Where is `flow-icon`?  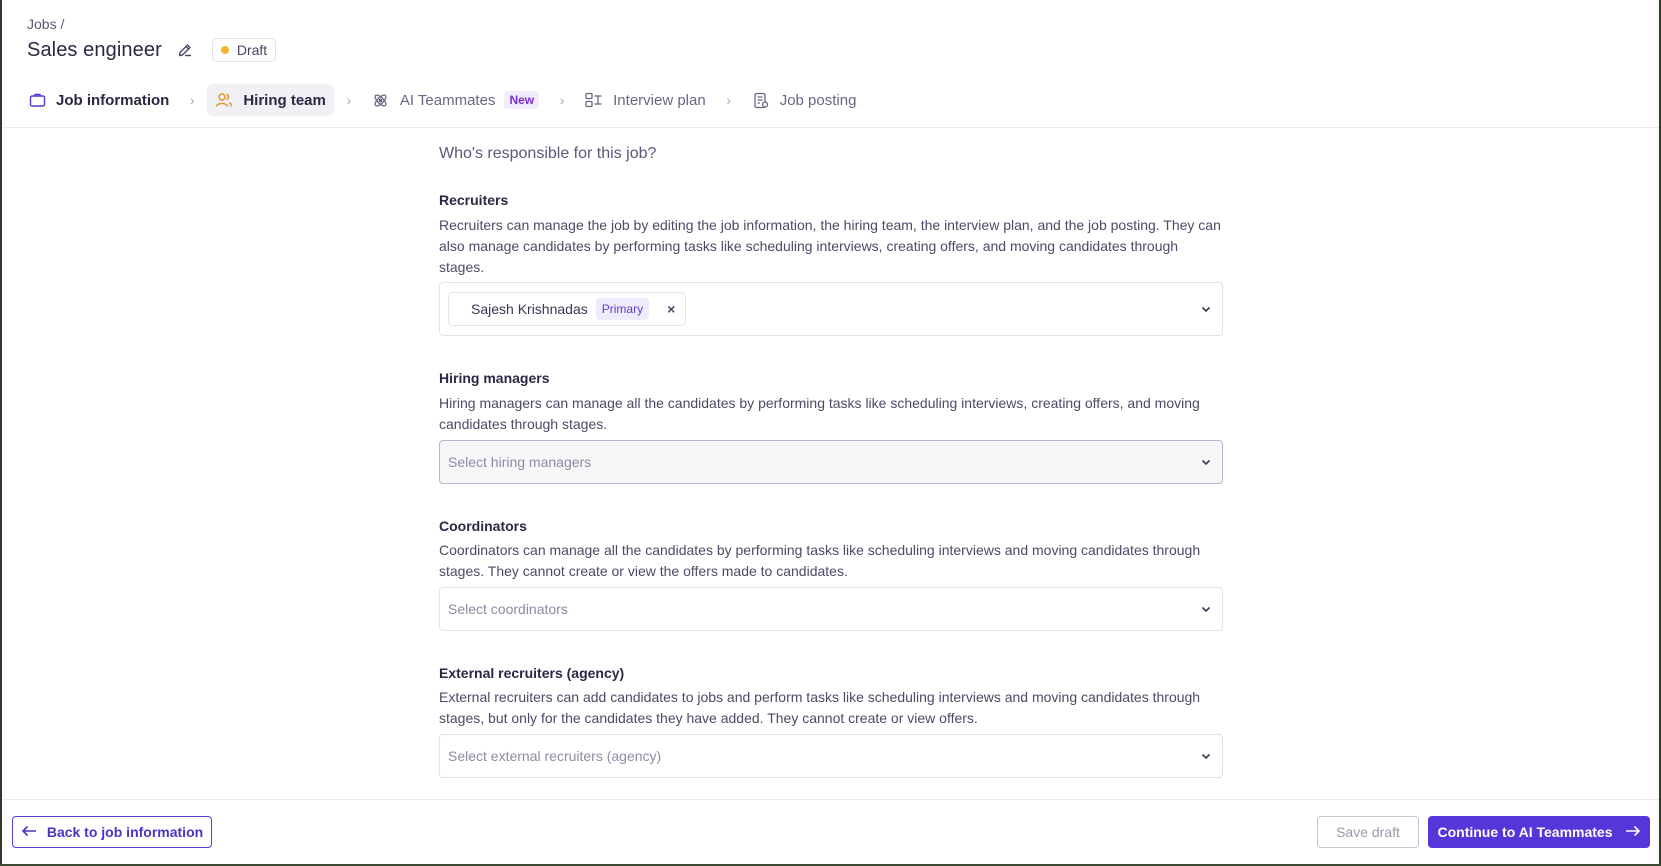
flow-icon is located at coordinates (594, 100).